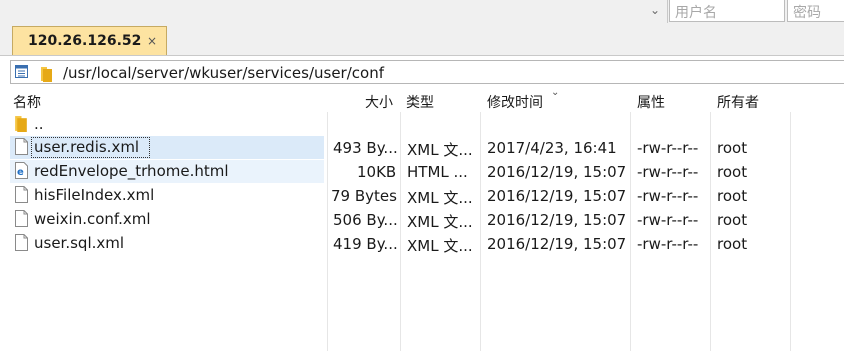  What do you see at coordinates (167, 147) in the screenshot?
I see `table-row: user.redis.xml` at bounding box center [167, 147].